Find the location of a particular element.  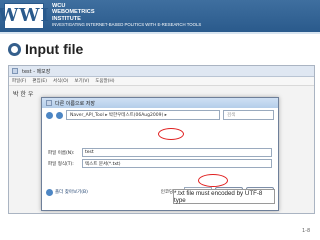

address-bar: Naver_API_Tool ▸ 박한우테스트(06Aug2009) ▸ is located at coordinates (143, 115).